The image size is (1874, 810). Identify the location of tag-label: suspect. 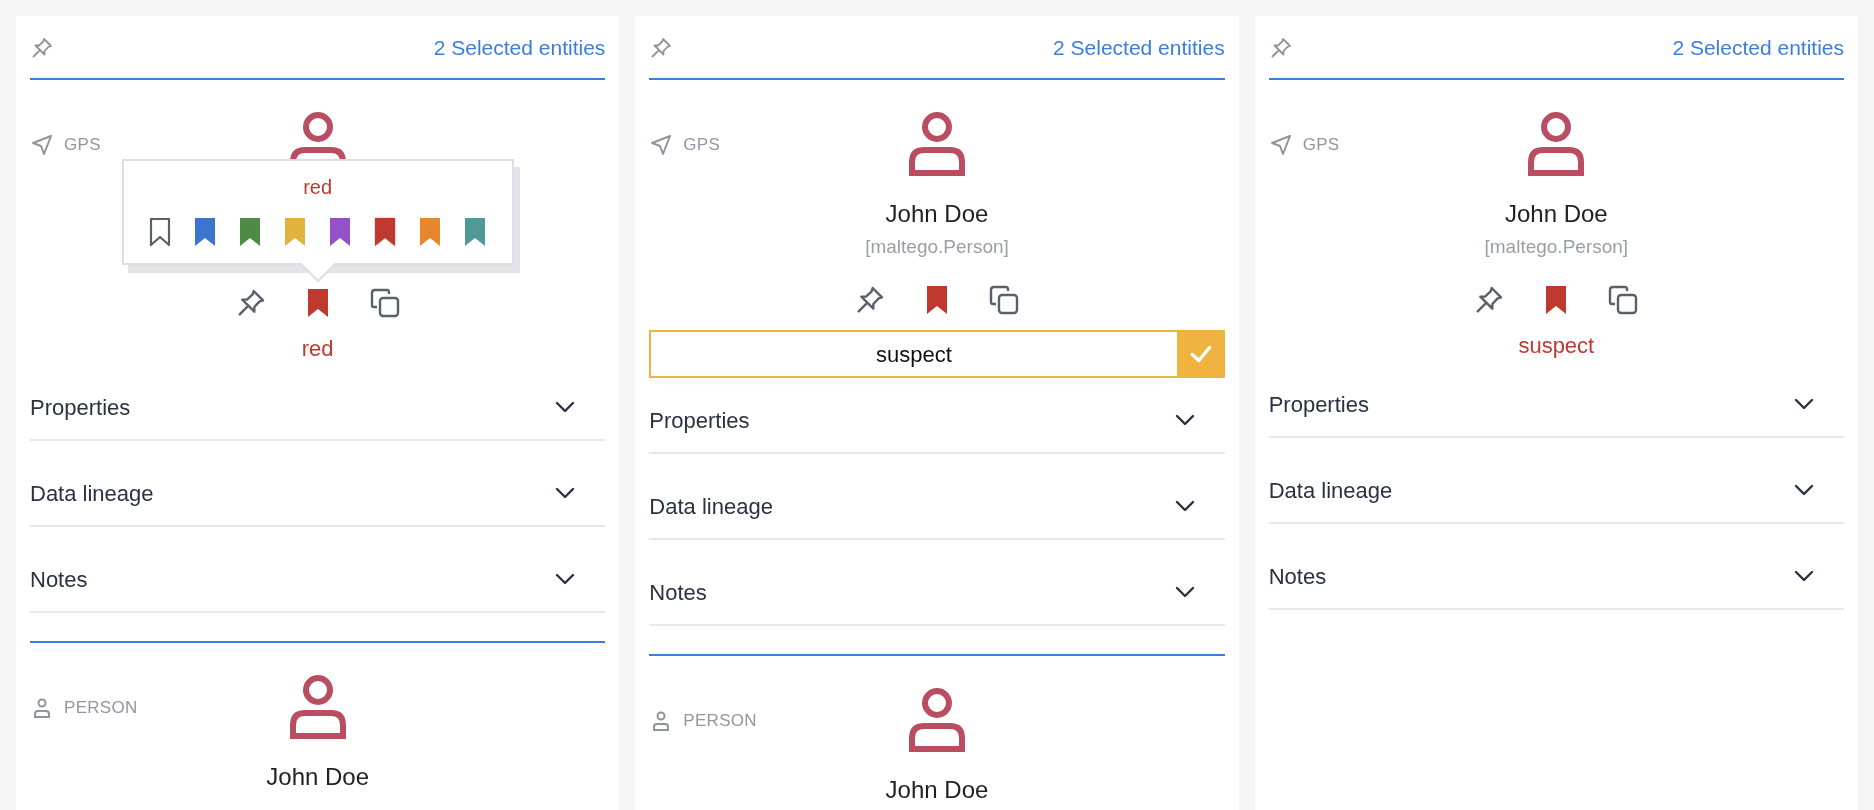
(1556, 346).